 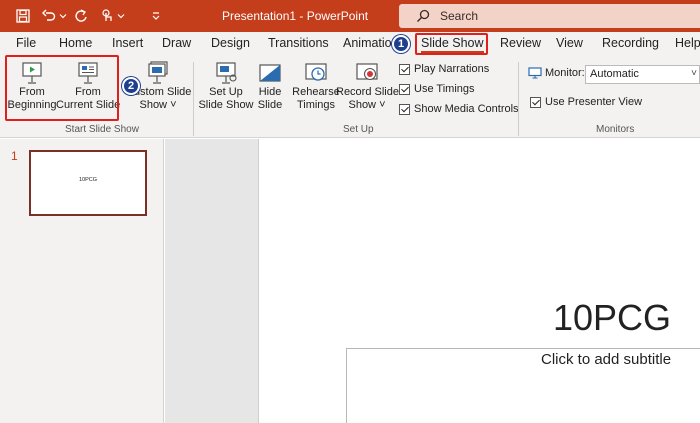 What do you see at coordinates (452, 69) in the screenshot?
I see `play-narrations-label: Play Narrations` at bounding box center [452, 69].